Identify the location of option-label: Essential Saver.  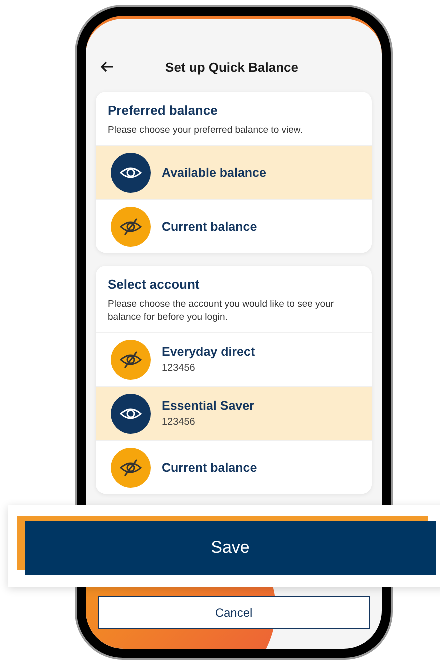
(208, 406).